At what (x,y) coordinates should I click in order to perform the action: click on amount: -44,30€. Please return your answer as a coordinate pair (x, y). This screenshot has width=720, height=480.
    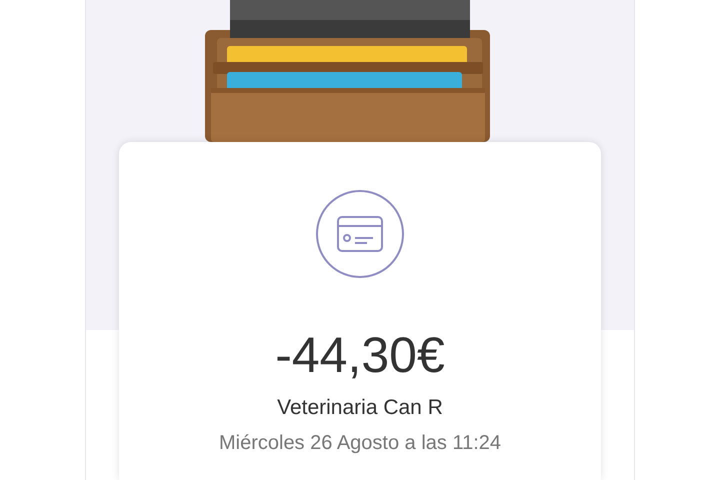
    Looking at the image, I should click on (360, 355).